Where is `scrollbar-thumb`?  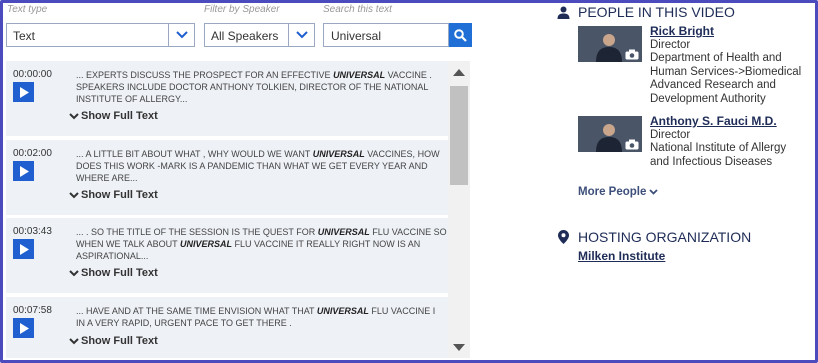
scrollbar-thumb is located at coordinates (459, 135).